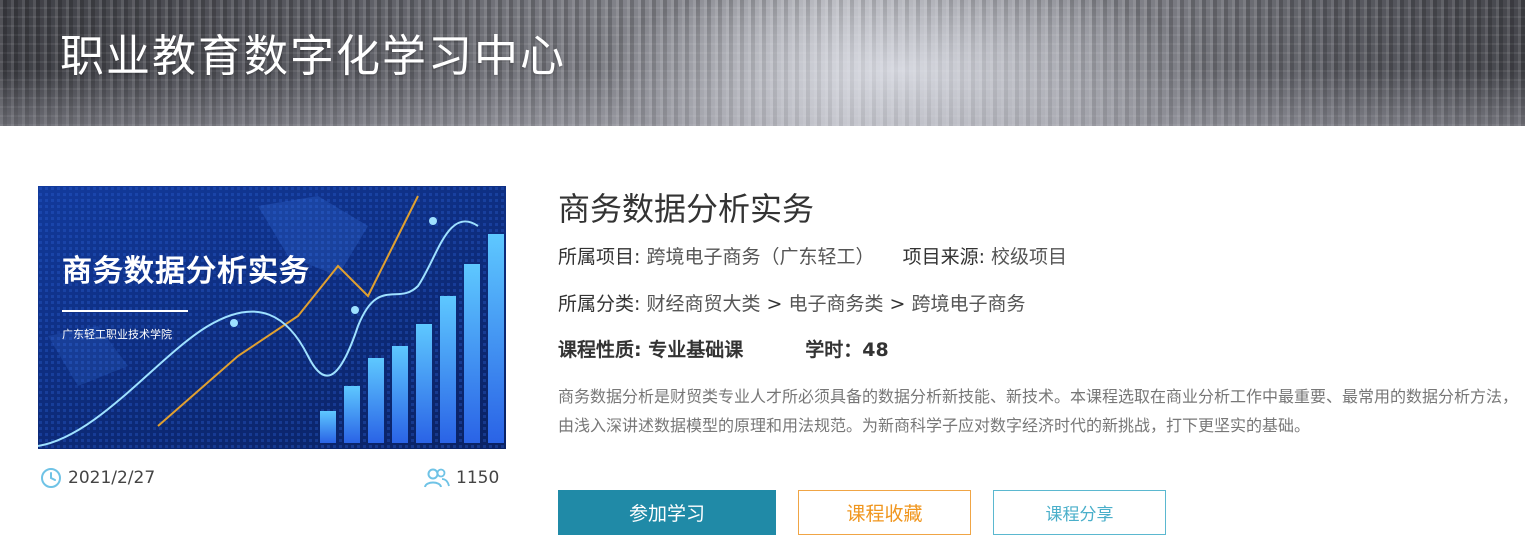 Image resolution: width=1525 pixels, height=540 pixels. Describe the element at coordinates (667, 512) in the screenshot. I see `join-course-button: 参加学习` at that location.